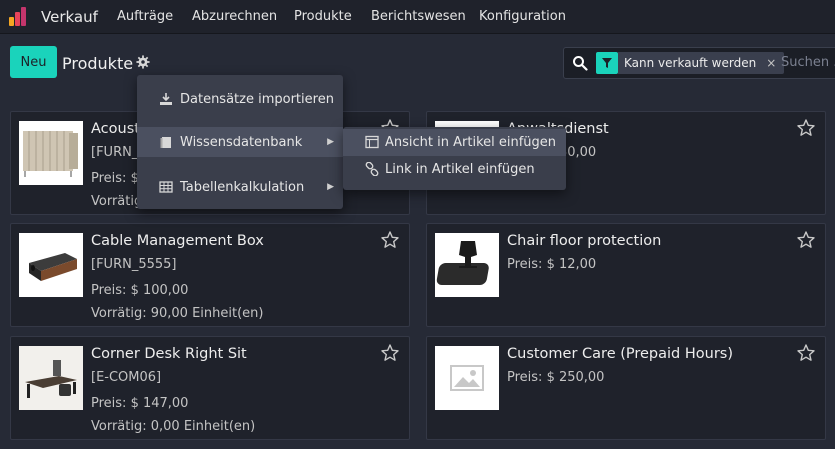 This screenshot has width=835, height=449. What do you see at coordinates (234, 16) in the screenshot?
I see `nav-item-to-invoice: Abzurechnen` at bounding box center [234, 16].